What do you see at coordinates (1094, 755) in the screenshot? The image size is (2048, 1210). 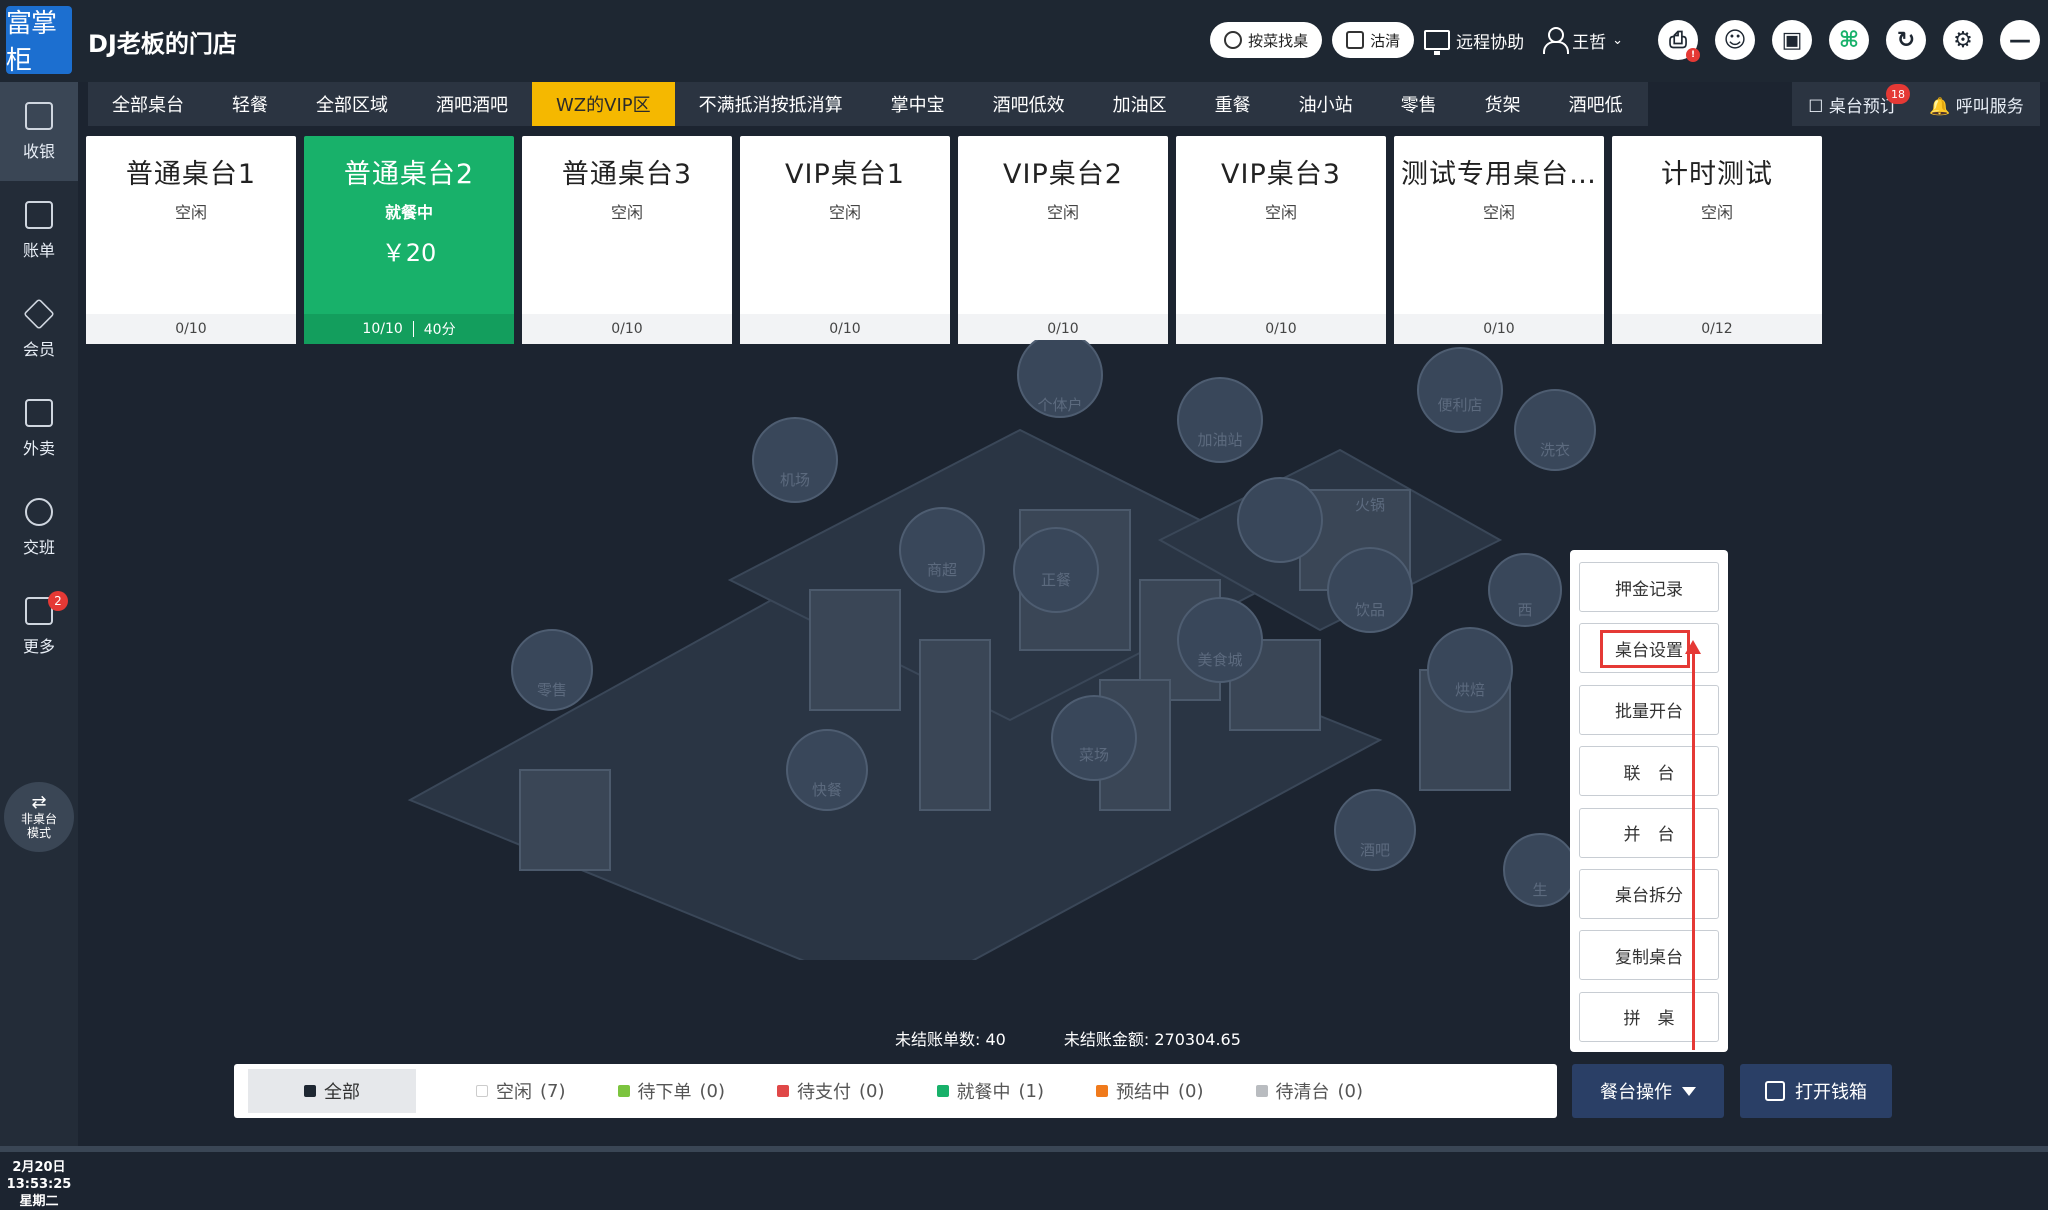 I see `svg-text: 菜场` at bounding box center [1094, 755].